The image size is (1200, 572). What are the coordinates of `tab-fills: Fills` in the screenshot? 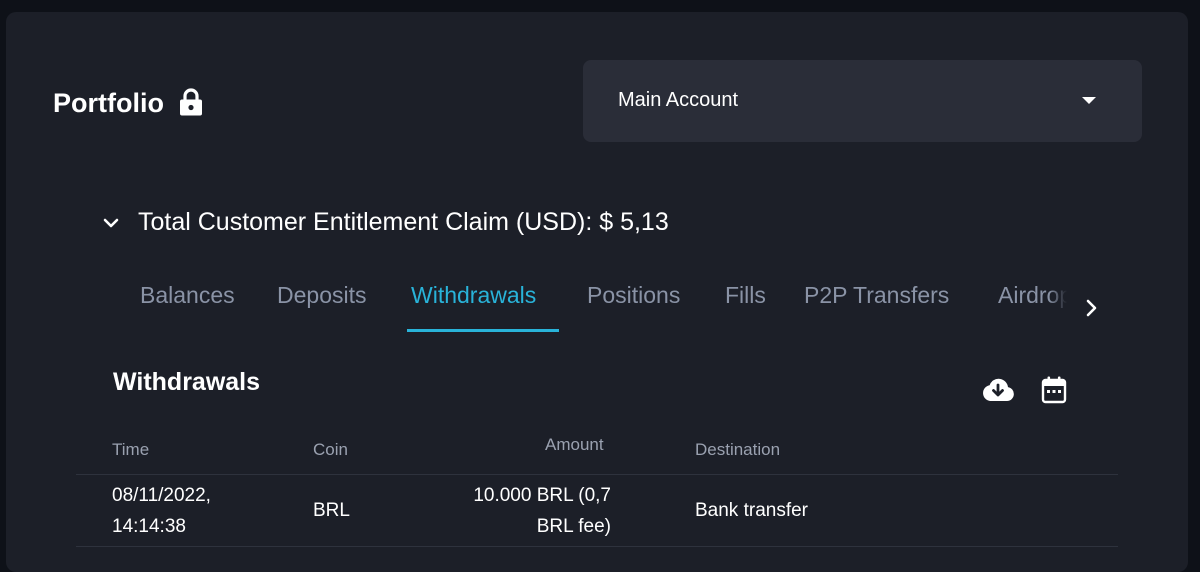 It's located at (745, 295).